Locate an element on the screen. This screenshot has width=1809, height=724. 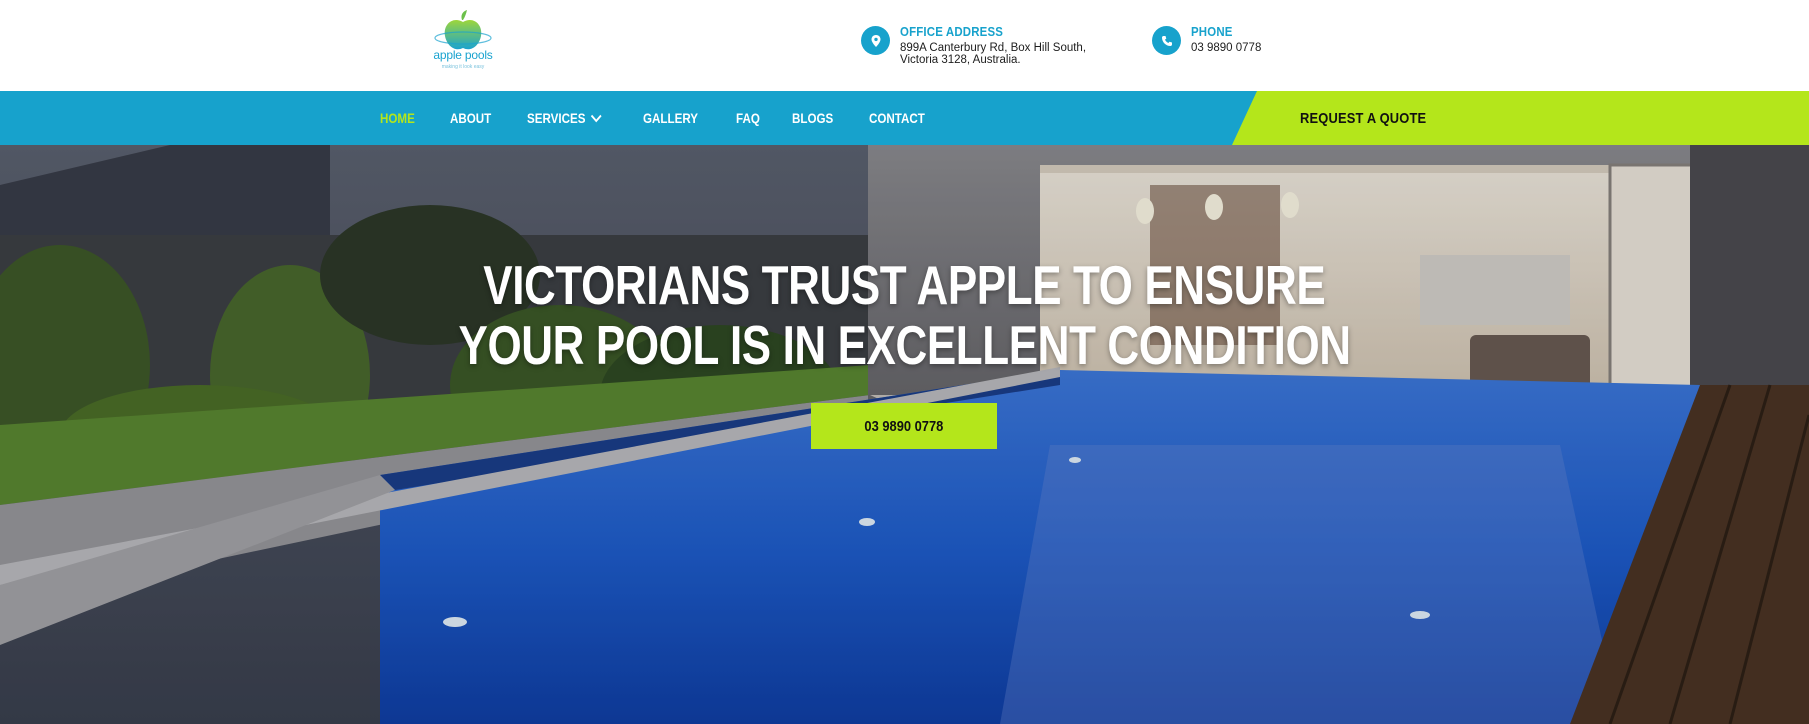
request-quote-label: REQUEST A QUOTE is located at coordinates (1363, 118).